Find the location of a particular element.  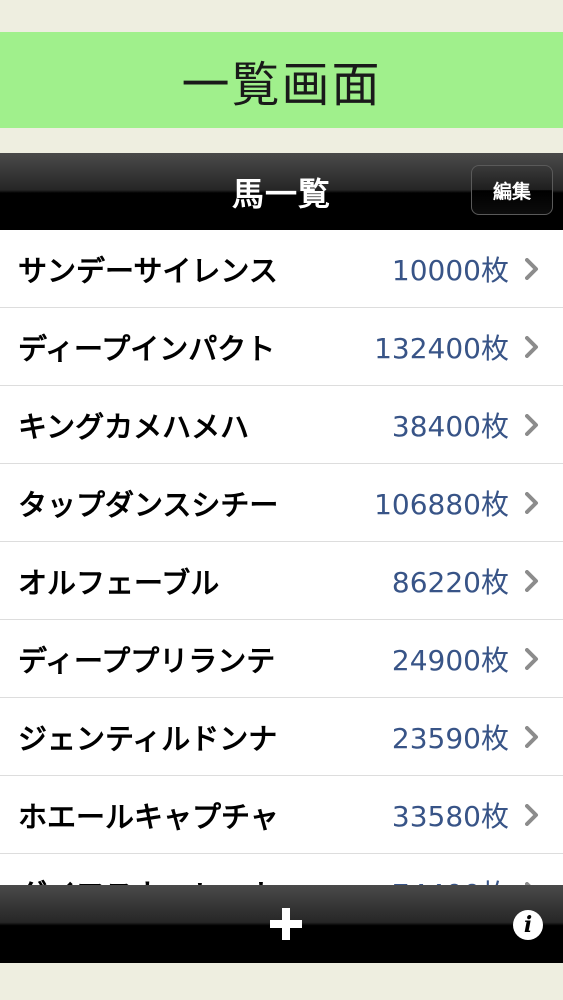

bottom-toolbar: i is located at coordinates (281, 924).